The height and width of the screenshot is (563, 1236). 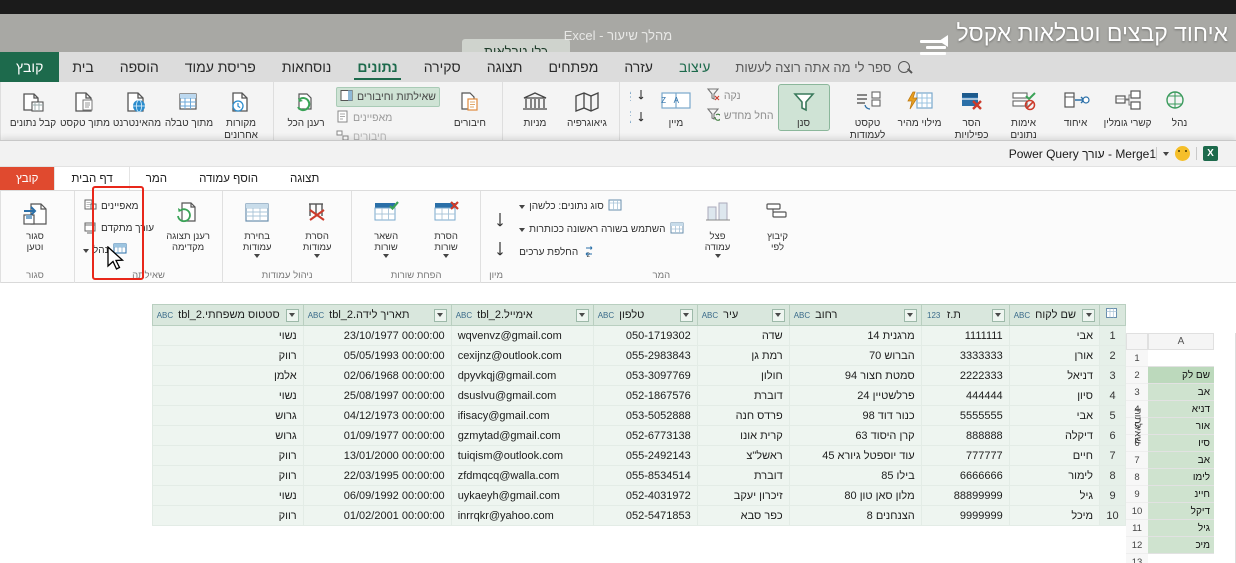 What do you see at coordinates (965, 515) in the screenshot?
I see `table-cell: 9999999` at bounding box center [965, 515].